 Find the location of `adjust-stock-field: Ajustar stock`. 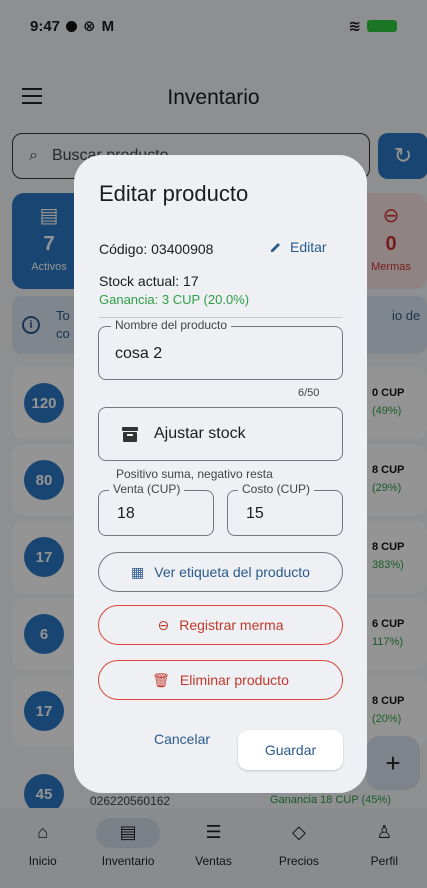

adjust-stock-field: Ajustar stock is located at coordinates (220, 434).